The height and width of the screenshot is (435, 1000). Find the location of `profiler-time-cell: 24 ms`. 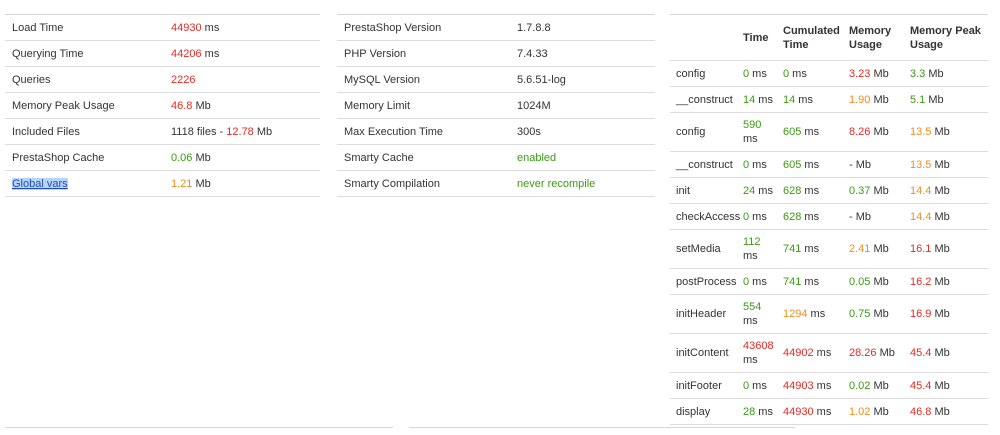

profiler-time-cell: 24 ms is located at coordinates (757, 190).